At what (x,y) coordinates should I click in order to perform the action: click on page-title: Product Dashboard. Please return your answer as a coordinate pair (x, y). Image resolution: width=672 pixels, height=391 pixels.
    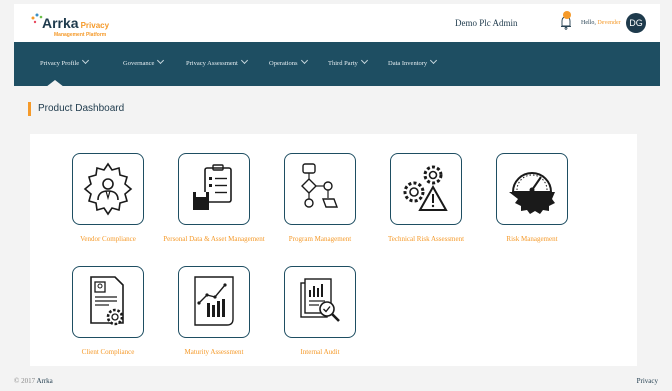
    Looking at the image, I should click on (76, 109).